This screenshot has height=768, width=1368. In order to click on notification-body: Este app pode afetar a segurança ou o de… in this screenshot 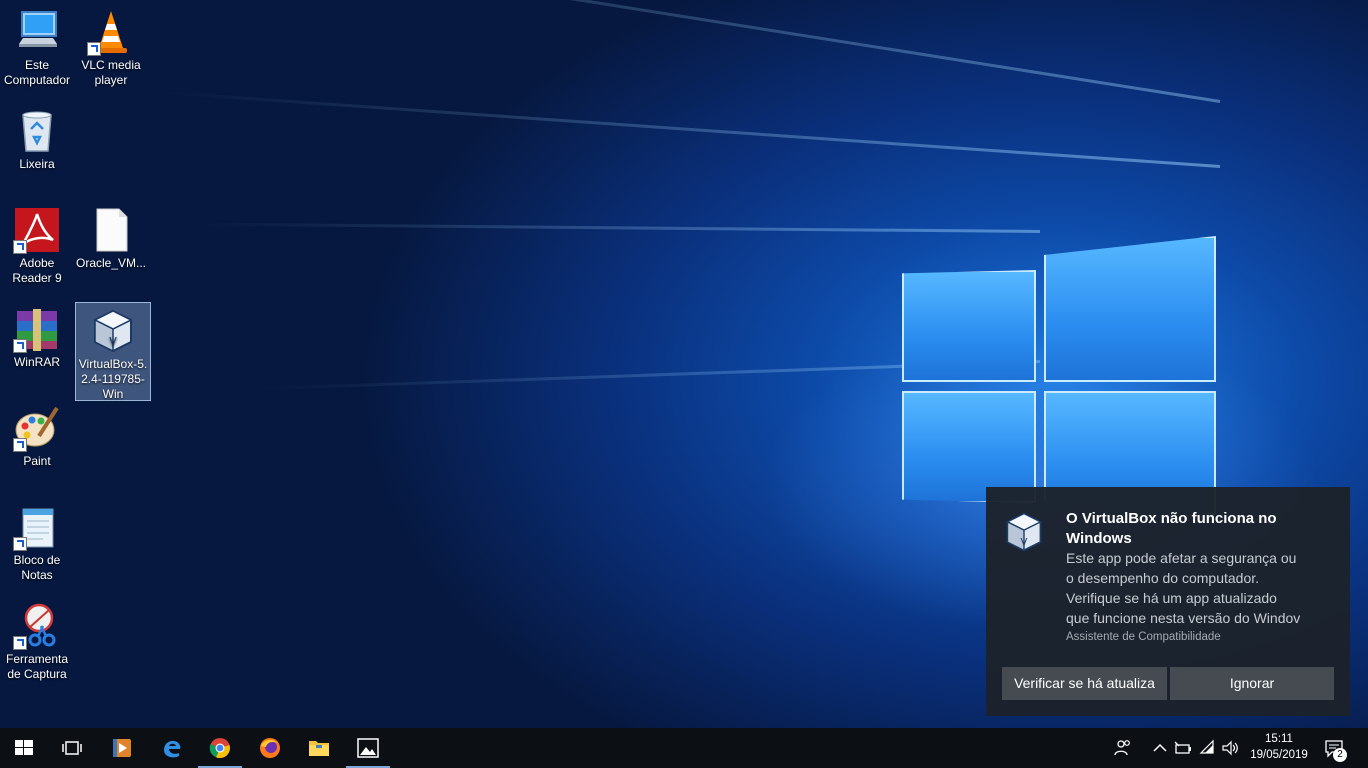, I will do `click(1202, 588)`.